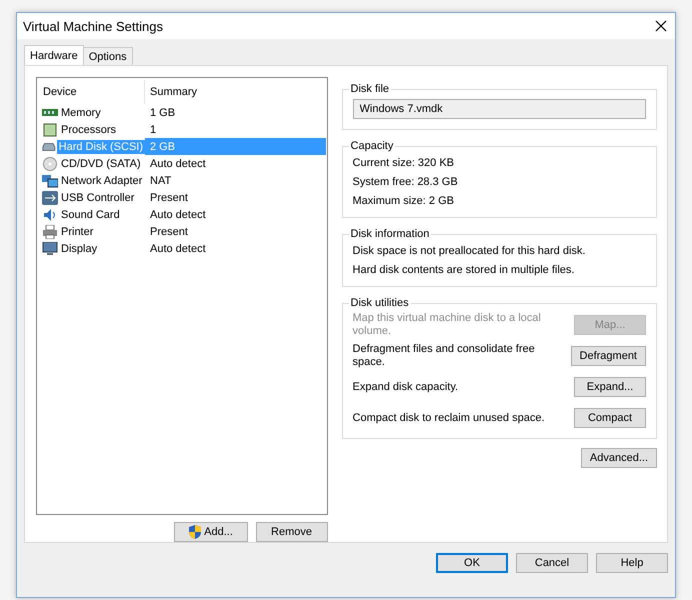 The width and height of the screenshot is (692, 600). Describe the element at coordinates (100, 147) in the screenshot. I see `device-name: Hard Disk (SCSI)` at that location.